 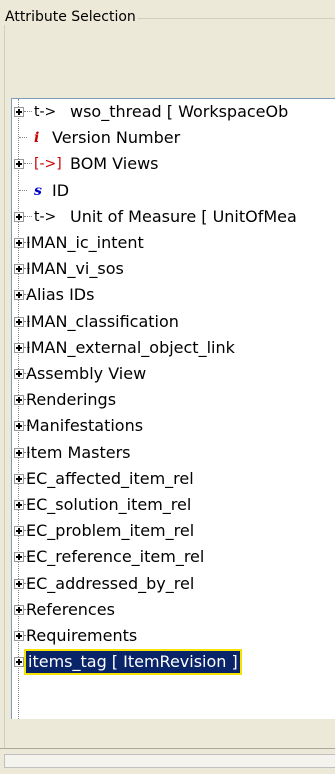 I want to click on attribute-selection-title: Attribute Selection, so click(x=70, y=17).